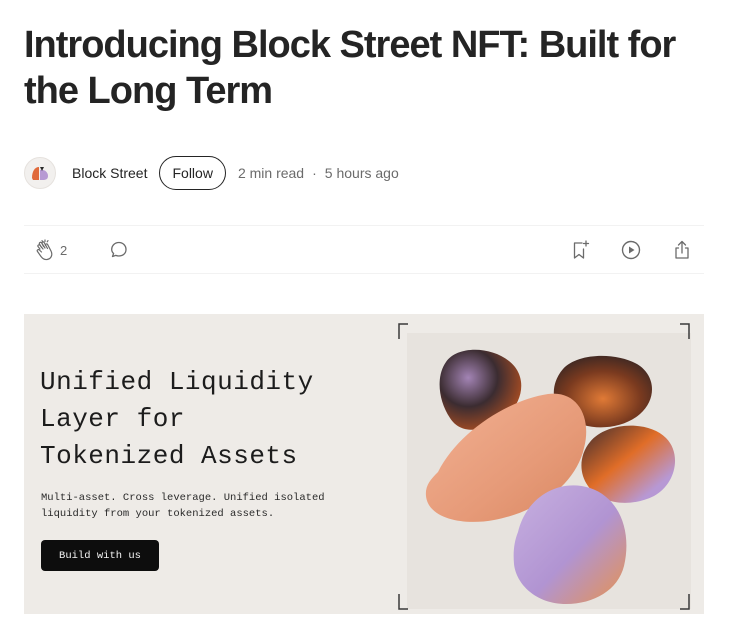  Describe the element at coordinates (271, 173) in the screenshot. I see `read-time: 2 min read` at that location.